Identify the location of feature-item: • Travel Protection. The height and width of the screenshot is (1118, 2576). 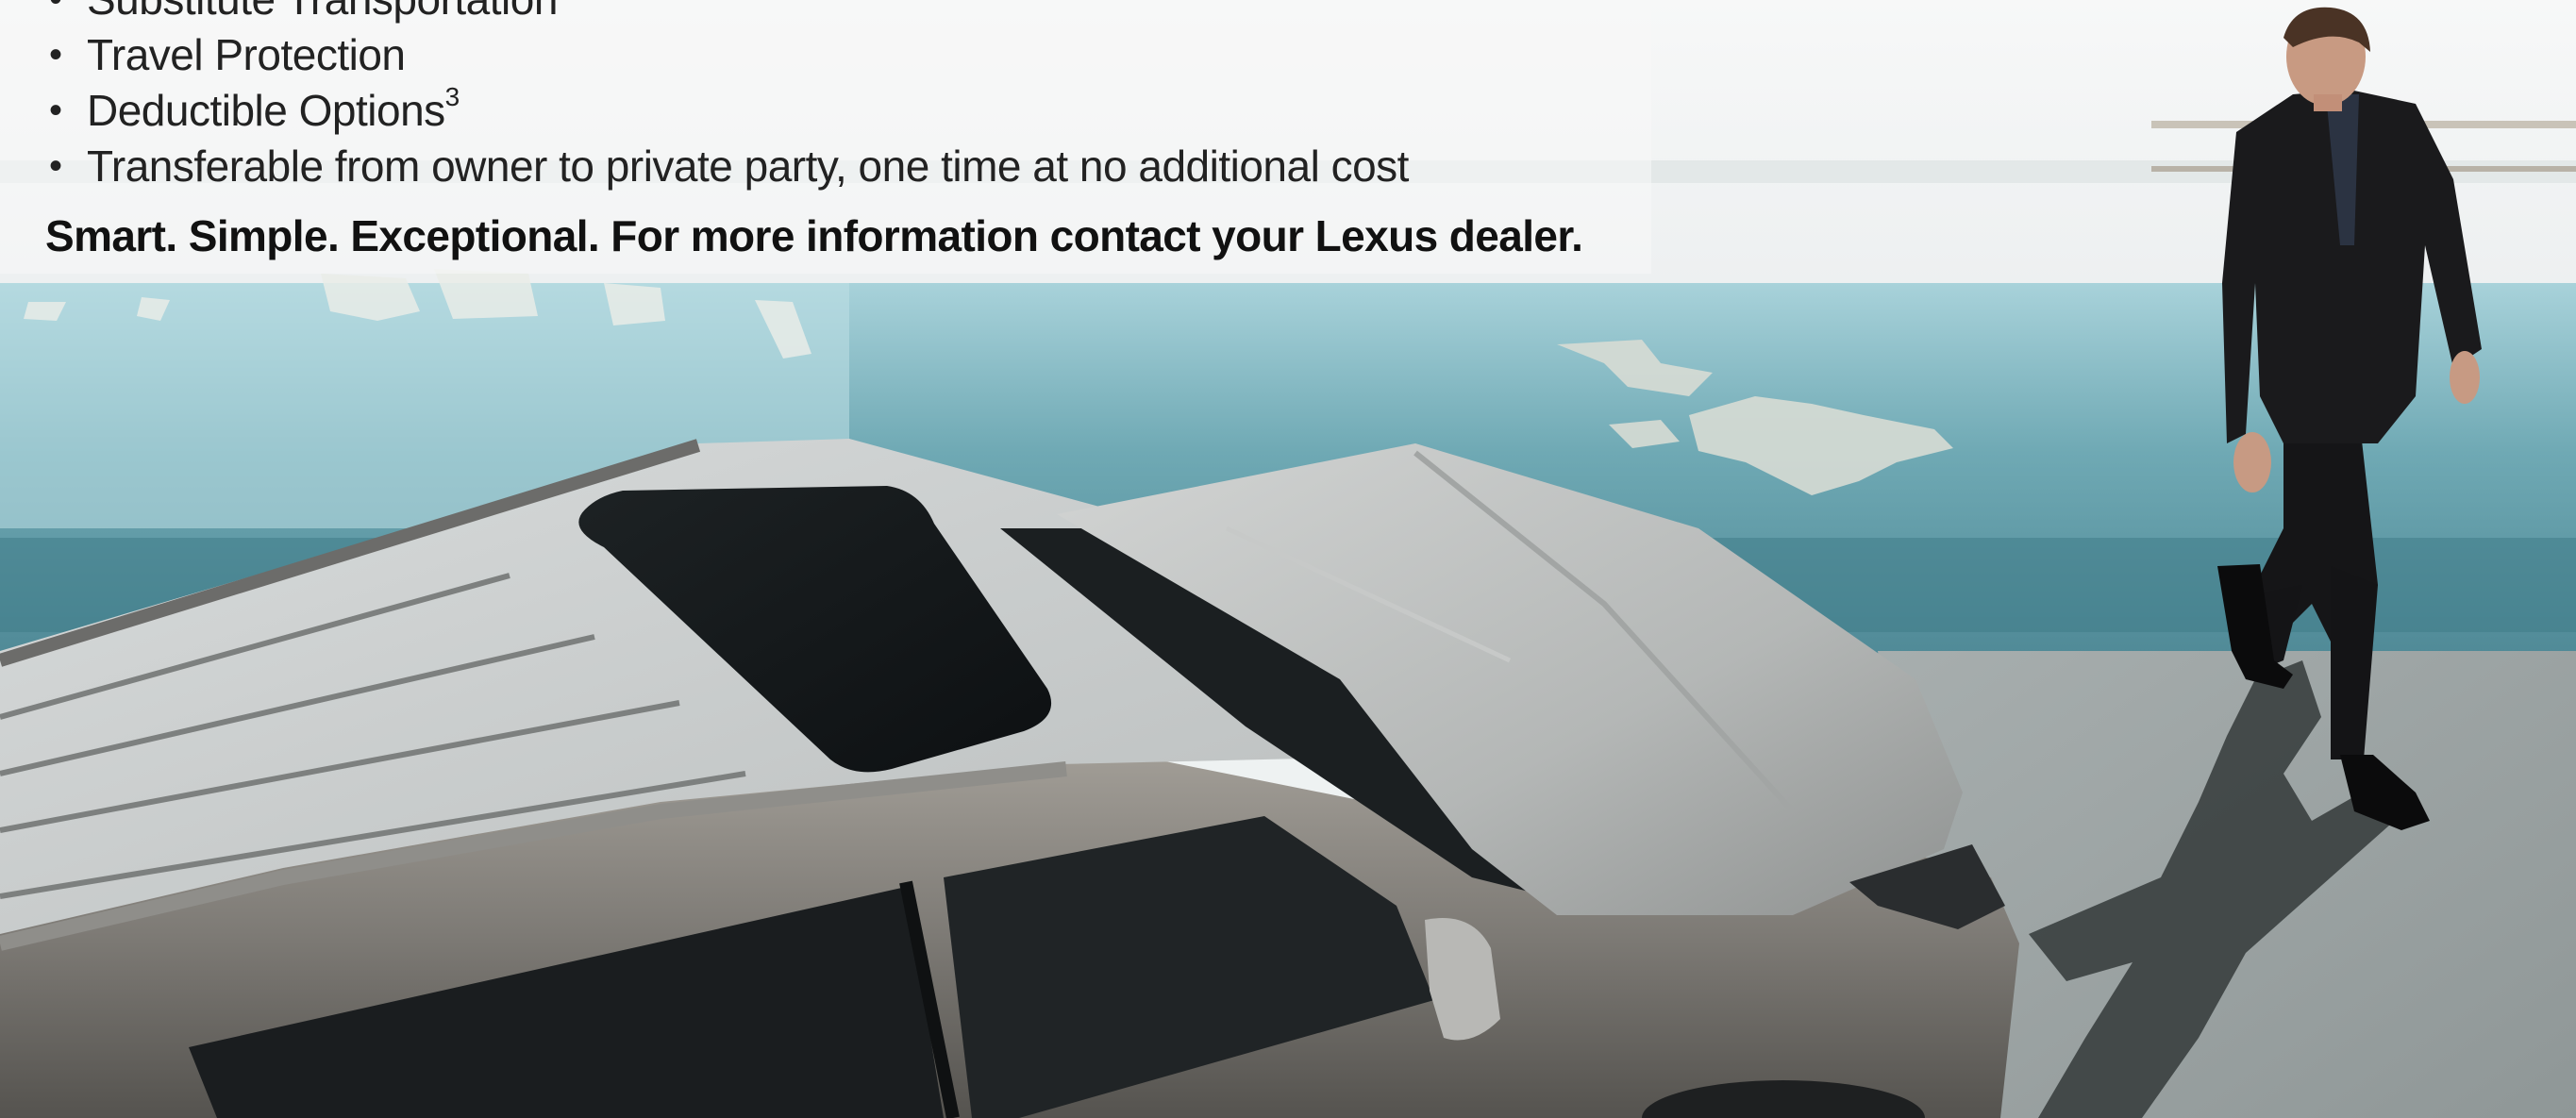
(941, 55).